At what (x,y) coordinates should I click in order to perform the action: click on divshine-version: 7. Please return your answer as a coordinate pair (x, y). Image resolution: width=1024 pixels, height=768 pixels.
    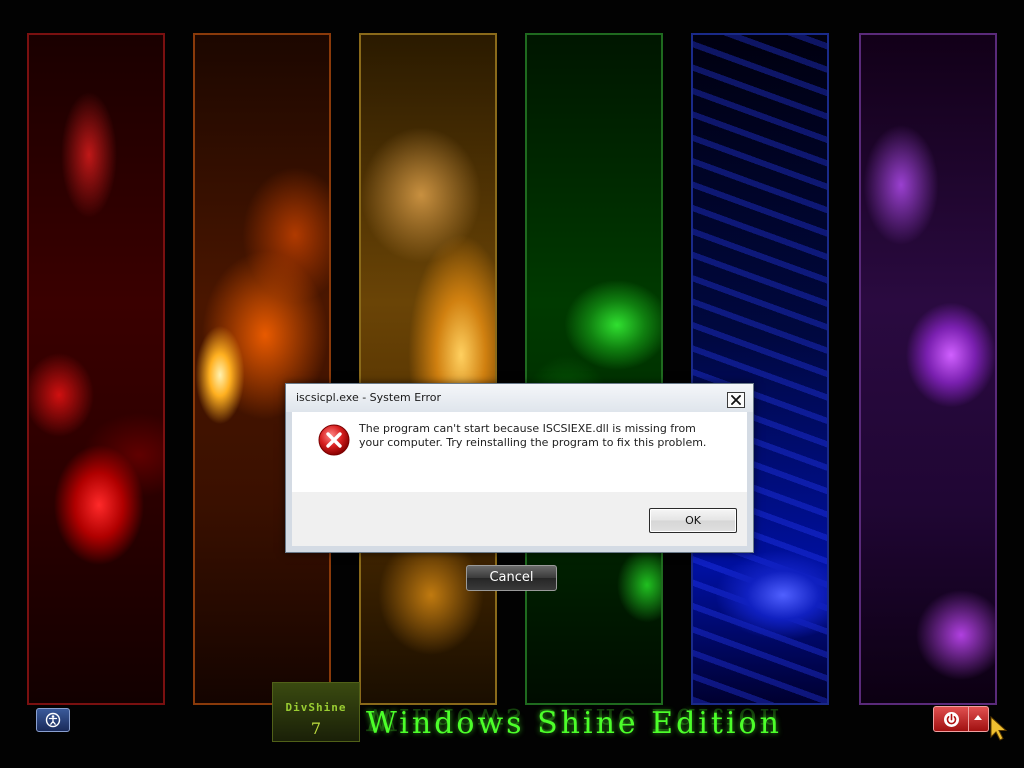
    Looking at the image, I should click on (316, 728).